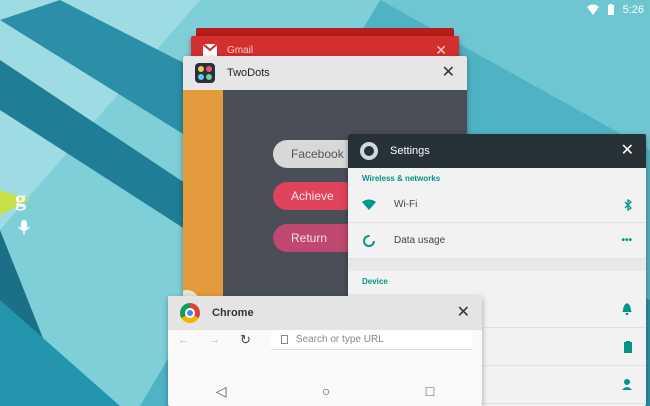 The image size is (650, 406). What do you see at coordinates (628, 204) in the screenshot?
I see `bluetooth-icon` at bounding box center [628, 204].